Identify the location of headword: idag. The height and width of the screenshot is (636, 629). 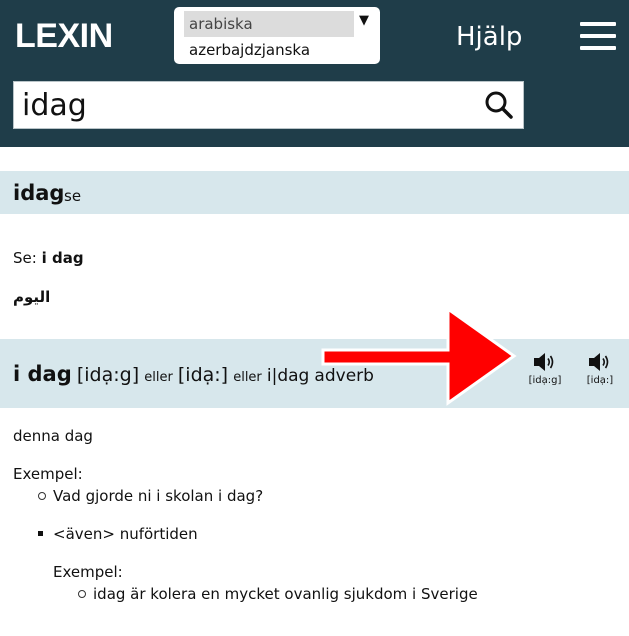
(39, 193).